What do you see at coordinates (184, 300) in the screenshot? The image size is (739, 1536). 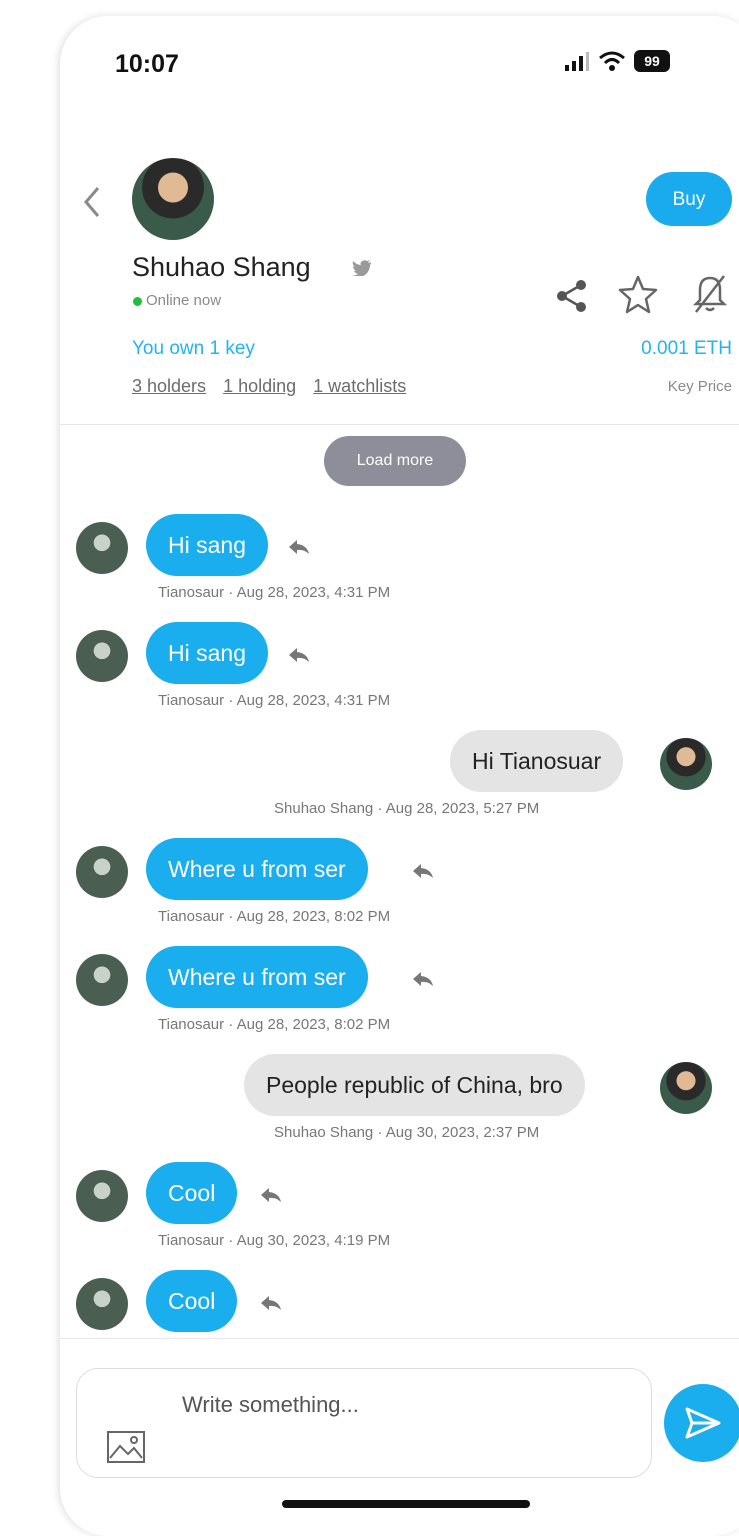 I see `online-status: Online now` at bounding box center [184, 300].